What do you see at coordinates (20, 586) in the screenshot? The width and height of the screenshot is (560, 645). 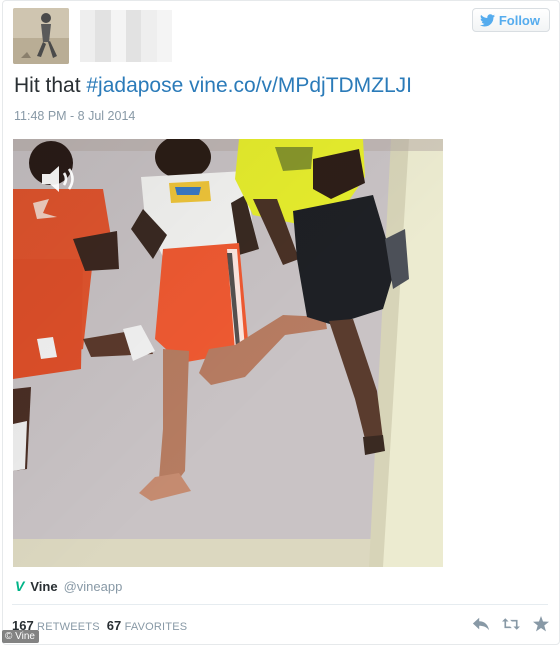 I see `vine-logo-icon: V` at bounding box center [20, 586].